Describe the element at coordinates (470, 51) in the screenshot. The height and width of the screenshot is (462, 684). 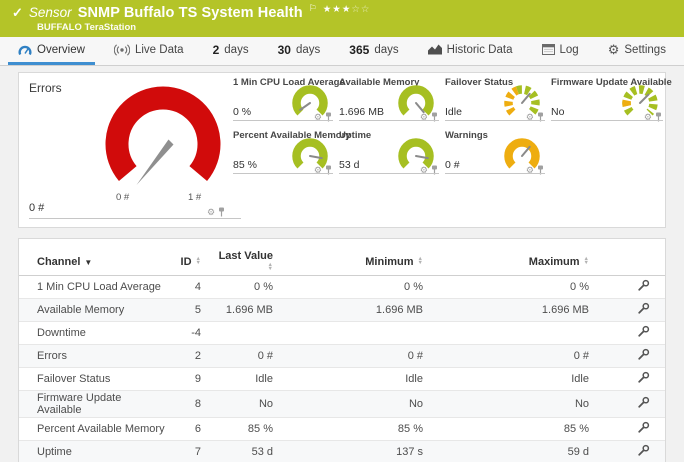
I see `tab-historic-data: Historic Data` at that location.